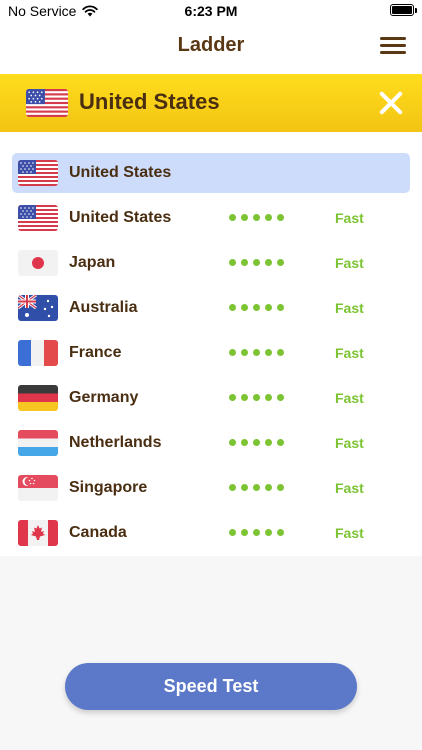 This screenshot has width=422, height=750. I want to click on server-row-germany: Germany Fast, so click(211, 398).